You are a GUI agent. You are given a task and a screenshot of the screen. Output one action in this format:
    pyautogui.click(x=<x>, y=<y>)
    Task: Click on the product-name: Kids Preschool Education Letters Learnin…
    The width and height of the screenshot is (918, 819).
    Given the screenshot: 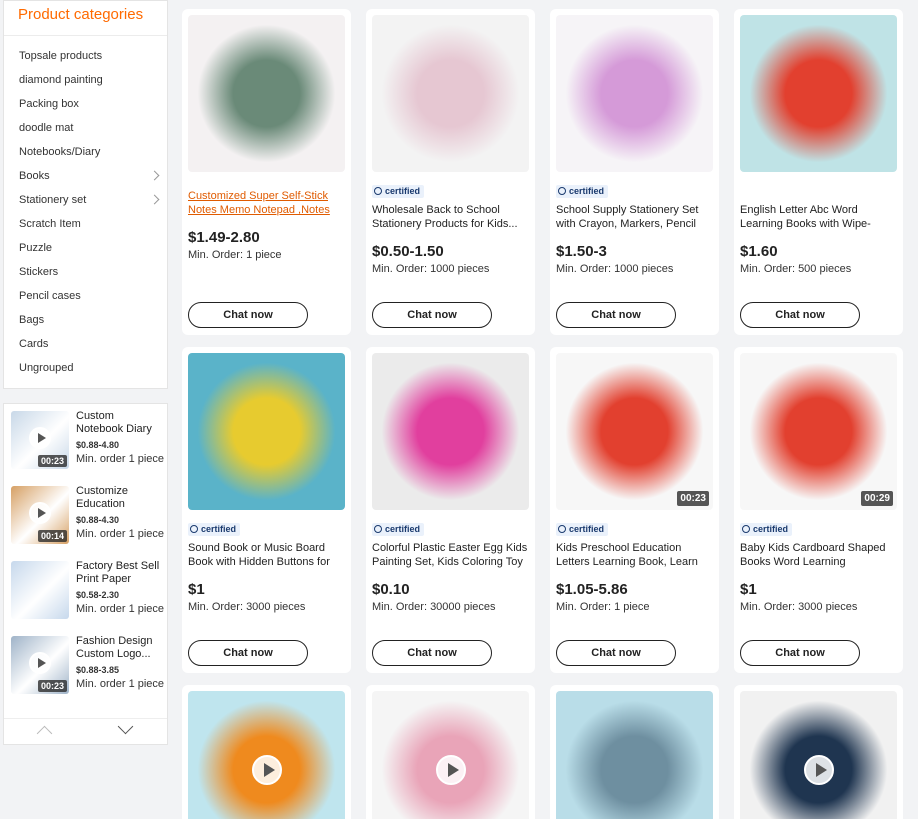 What is the action you would take?
    pyautogui.click(x=634, y=555)
    